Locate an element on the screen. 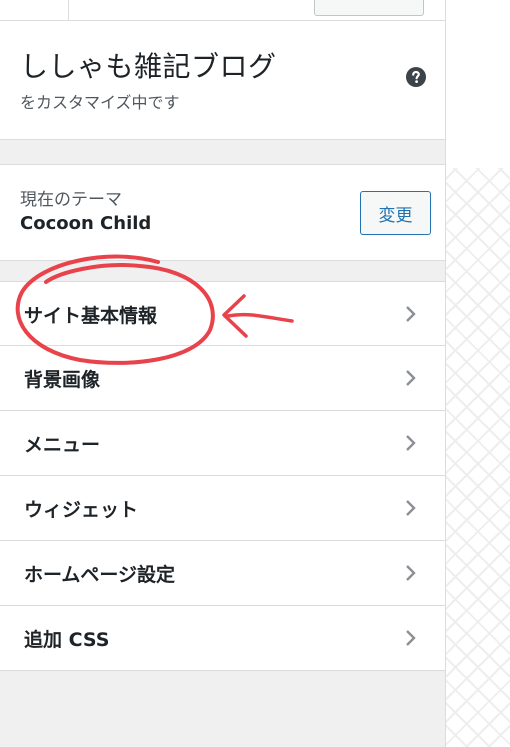  menu-item-label: 背景画像 is located at coordinates (62, 380).